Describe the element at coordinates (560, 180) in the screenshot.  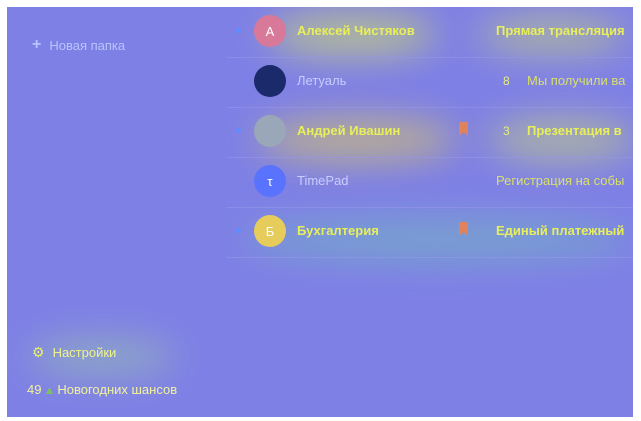
I see `message-subject: Регистрация на собы` at that location.